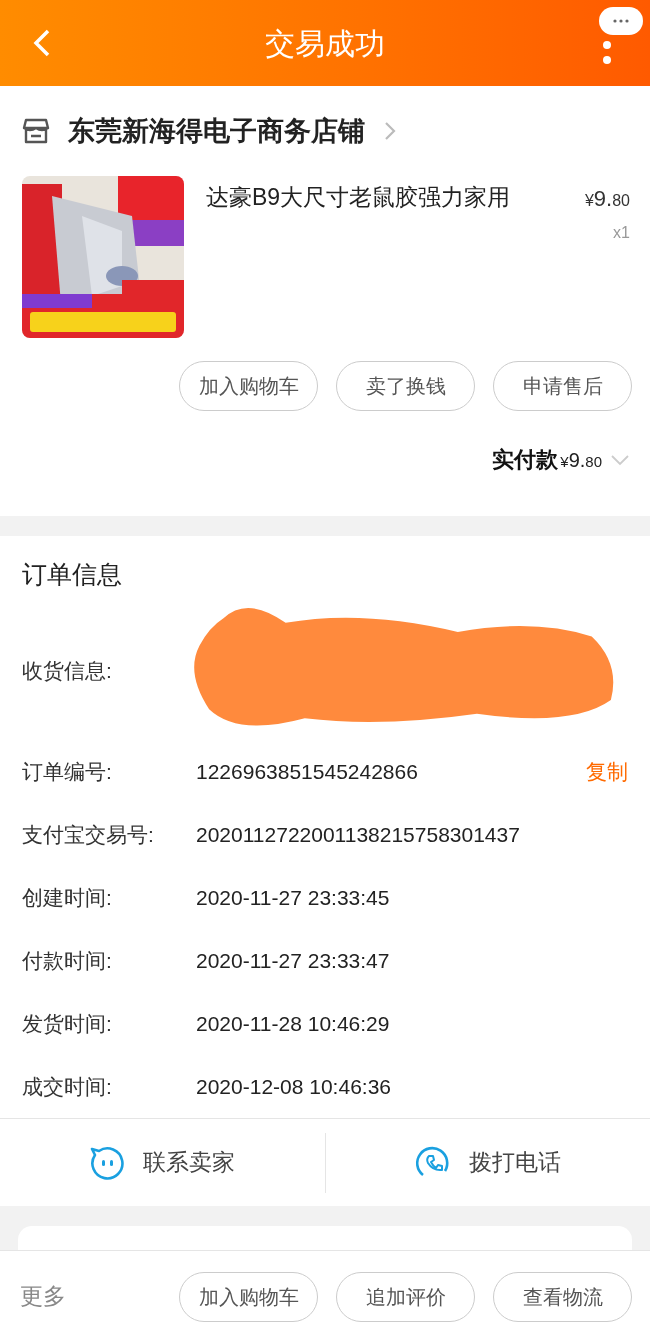 The image size is (650, 1342). What do you see at coordinates (72, 574) in the screenshot?
I see `section-title: 订单信息` at bounding box center [72, 574].